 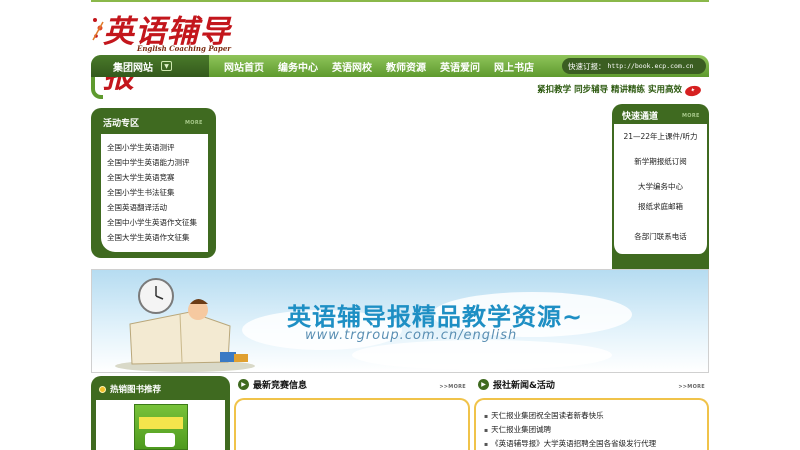 I want to click on book-cover-image, so click(x=161, y=427).